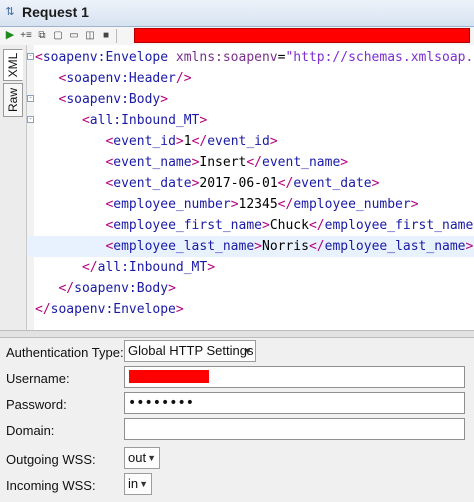 The width and height of the screenshot is (474, 502). What do you see at coordinates (55, 12) in the screenshot?
I see `window-title: Request 1` at bounding box center [55, 12].